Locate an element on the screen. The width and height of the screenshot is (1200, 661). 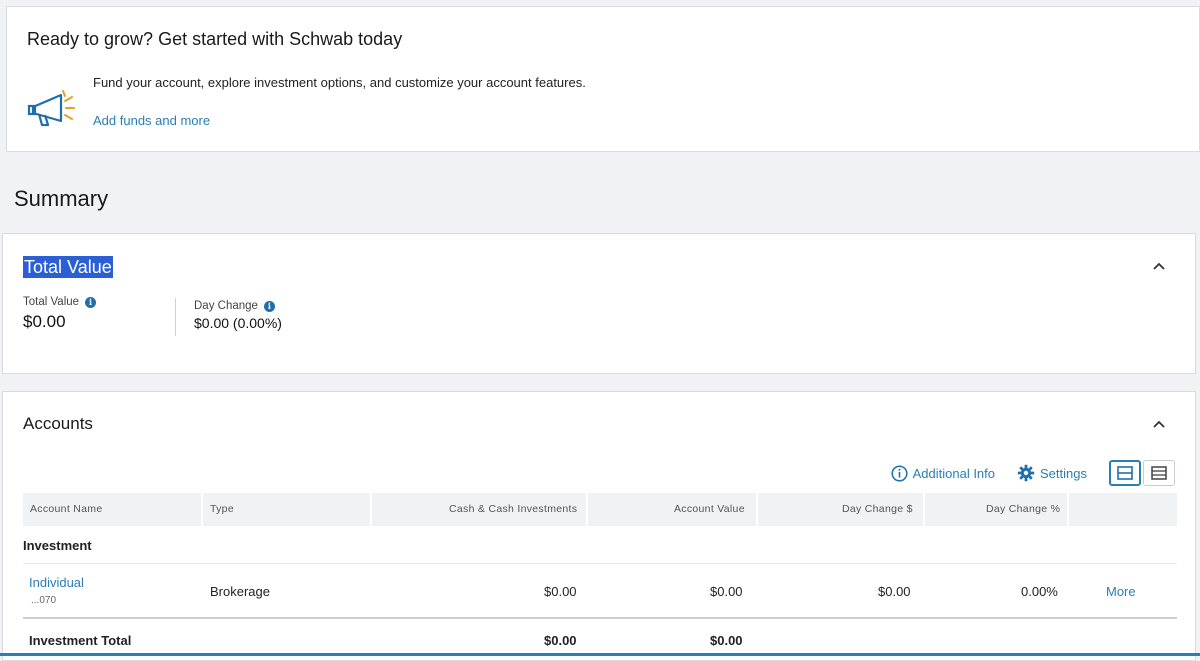
accounts-toolbar: Additional Info Settings is located at coordinates (1033, 473).